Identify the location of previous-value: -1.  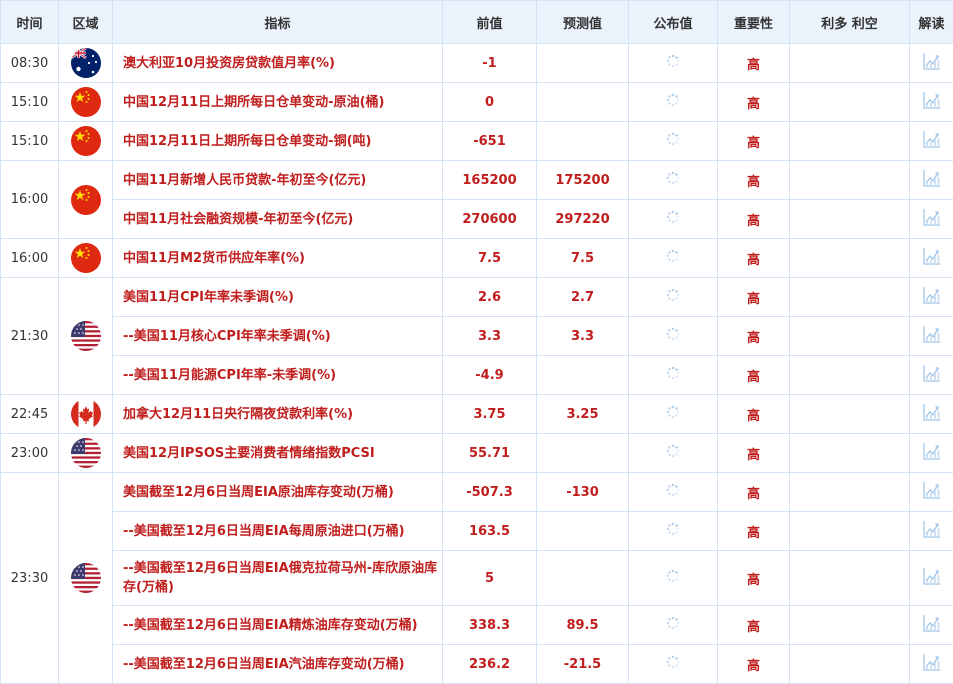
(490, 63).